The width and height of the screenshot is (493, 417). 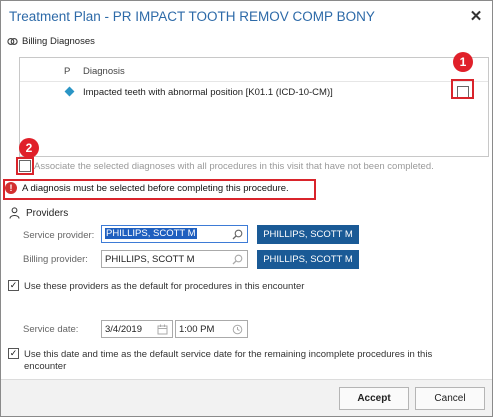 What do you see at coordinates (69, 91) in the screenshot?
I see `diamond-icon` at bounding box center [69, 91].